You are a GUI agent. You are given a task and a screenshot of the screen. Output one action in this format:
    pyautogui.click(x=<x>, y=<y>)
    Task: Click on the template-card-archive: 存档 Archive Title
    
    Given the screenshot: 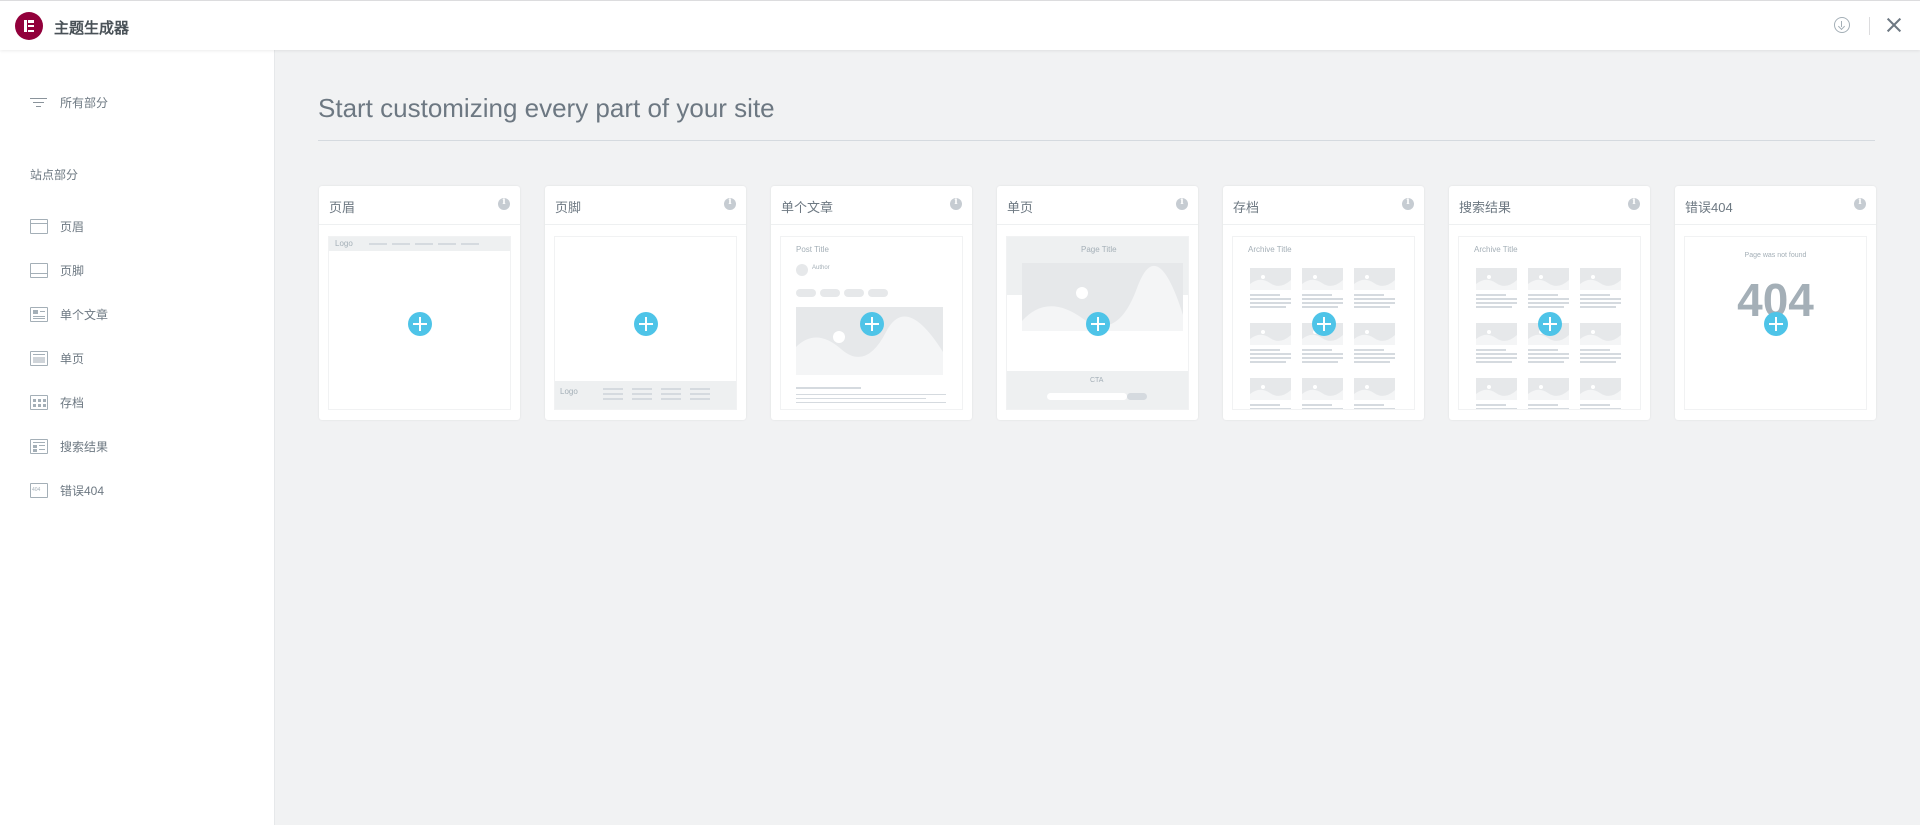 What is the action you would take?
    pyautogui.click(x=1323, y=303)
    